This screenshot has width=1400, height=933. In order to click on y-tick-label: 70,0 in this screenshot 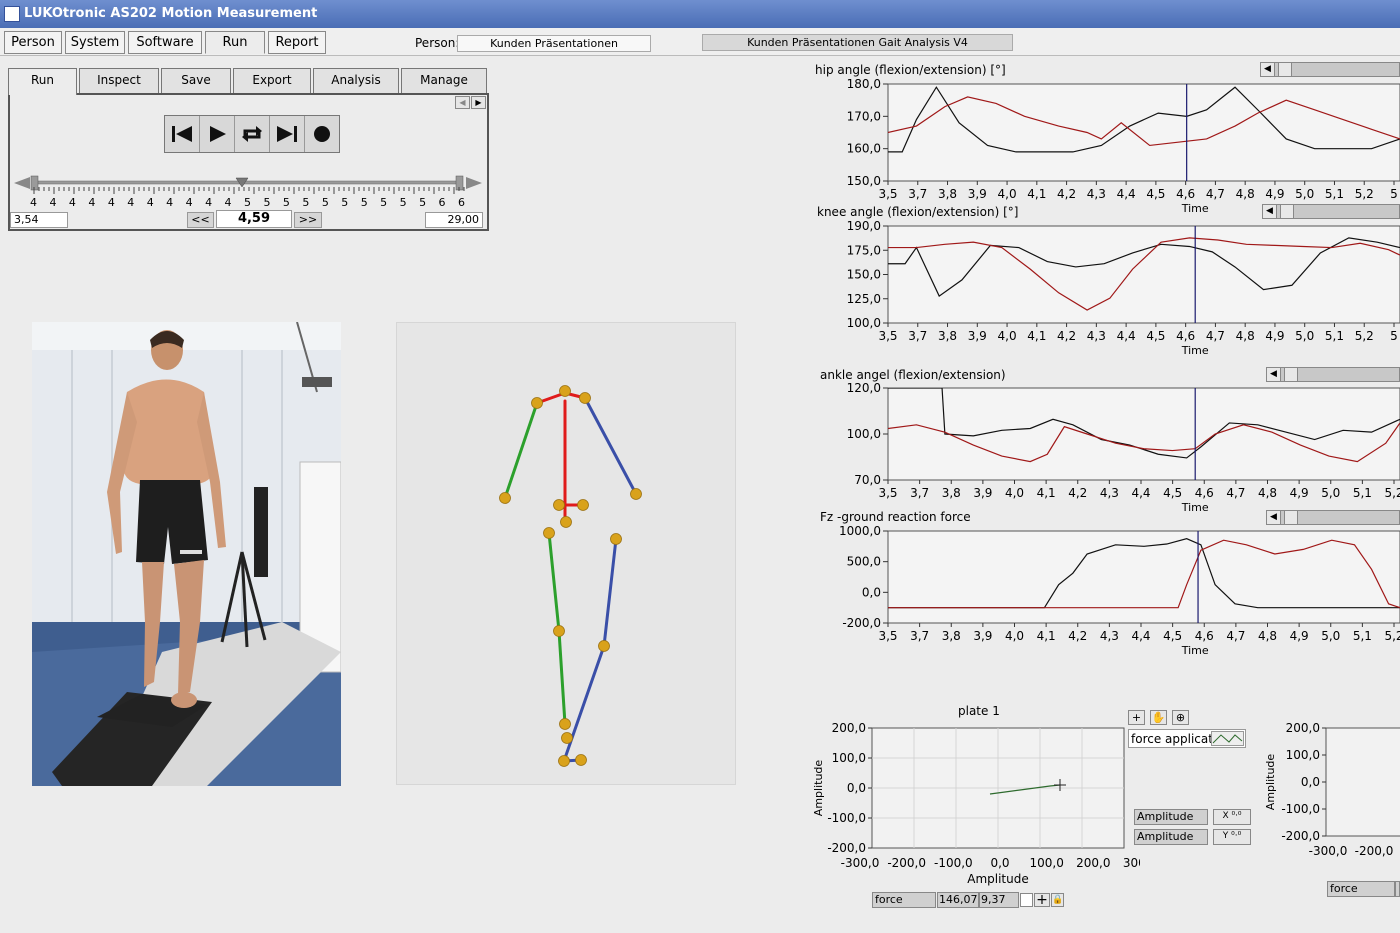, I will do `click(867, 480)`.